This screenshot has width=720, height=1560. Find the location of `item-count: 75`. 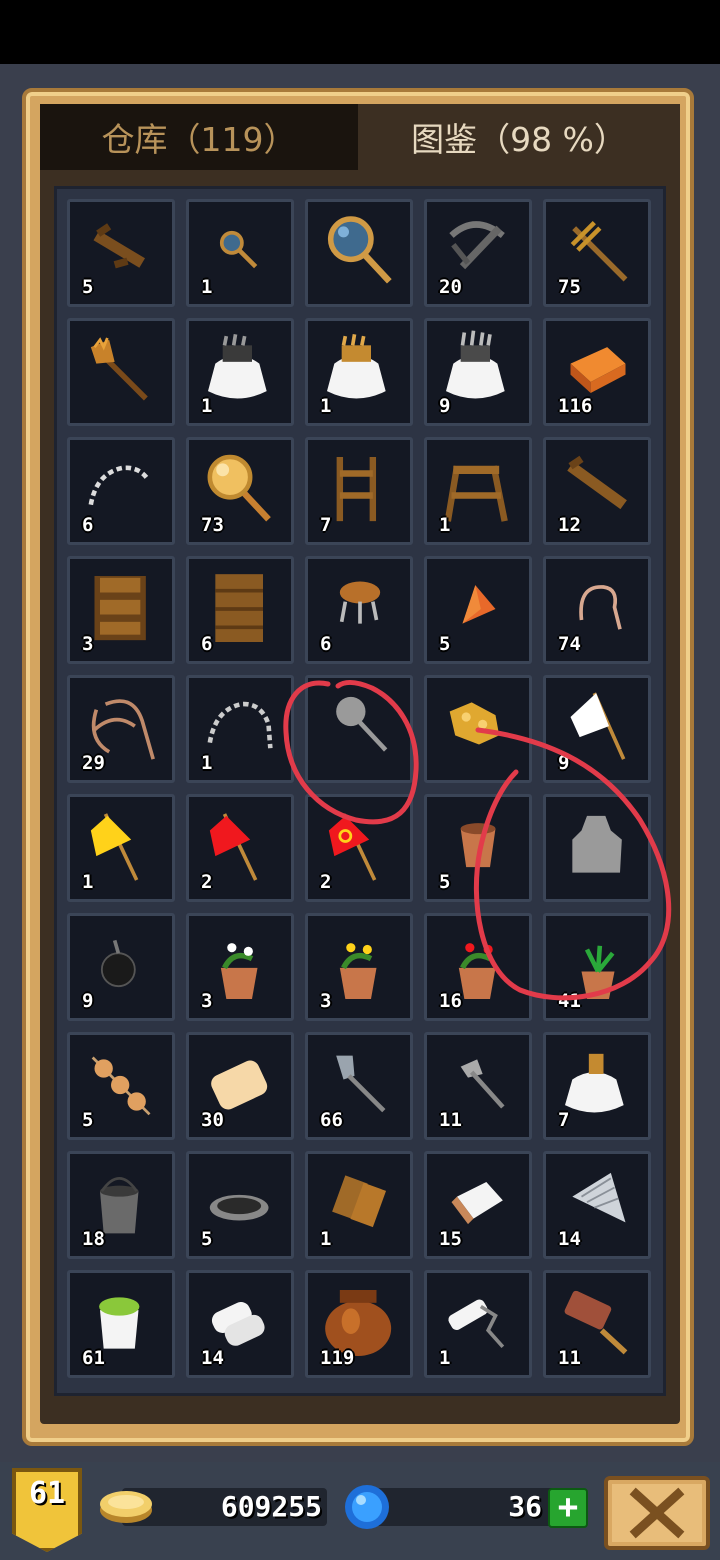

item-count: 75 is located at coordinates (569, 287).